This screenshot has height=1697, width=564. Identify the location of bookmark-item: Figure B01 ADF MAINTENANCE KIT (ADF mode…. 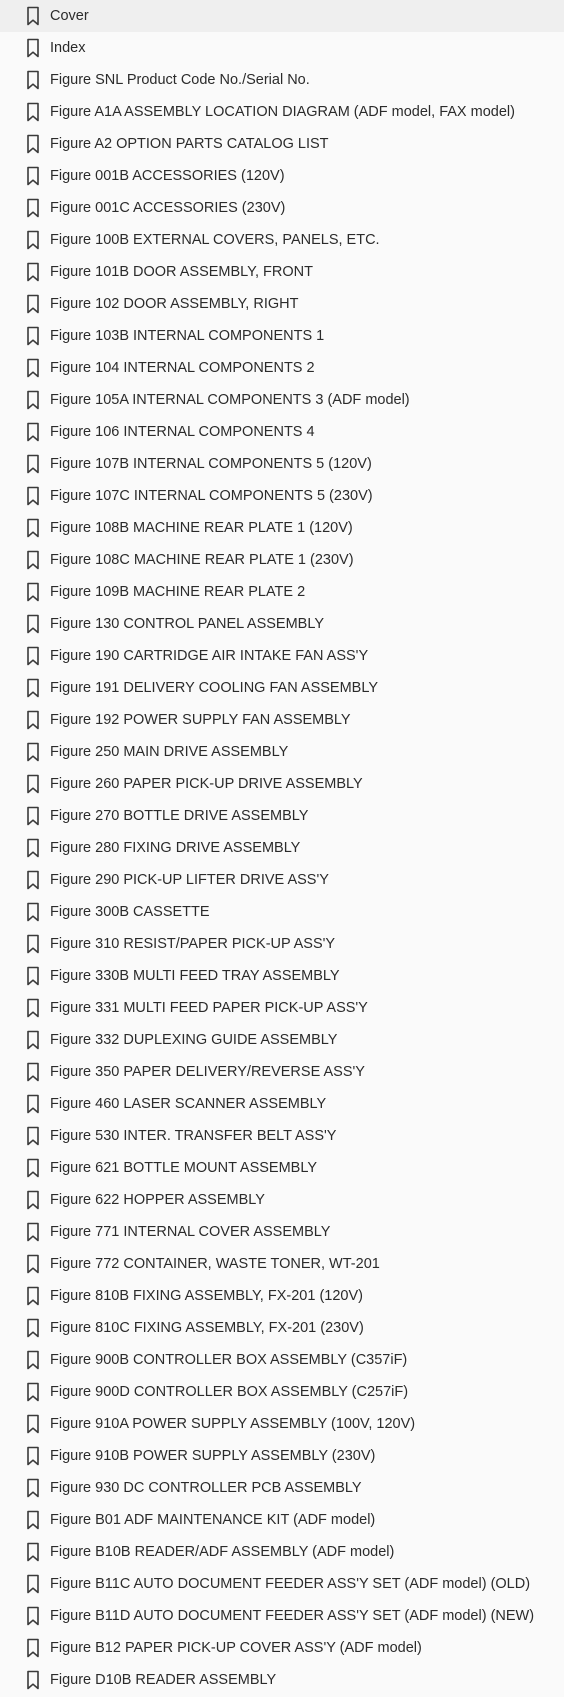
(282, 1520).